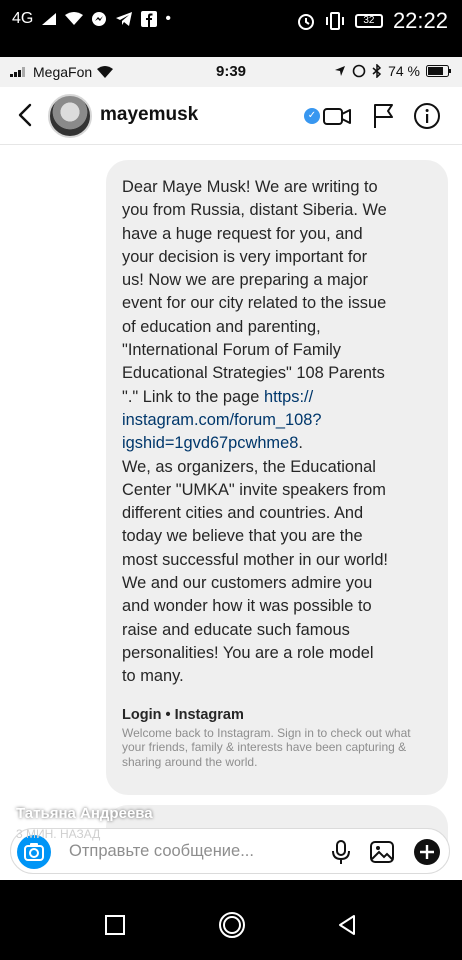  What do you see at coordinates (99, 19) in the screenshot?
I see `messenger-icon` at bounding box center [99, 19].